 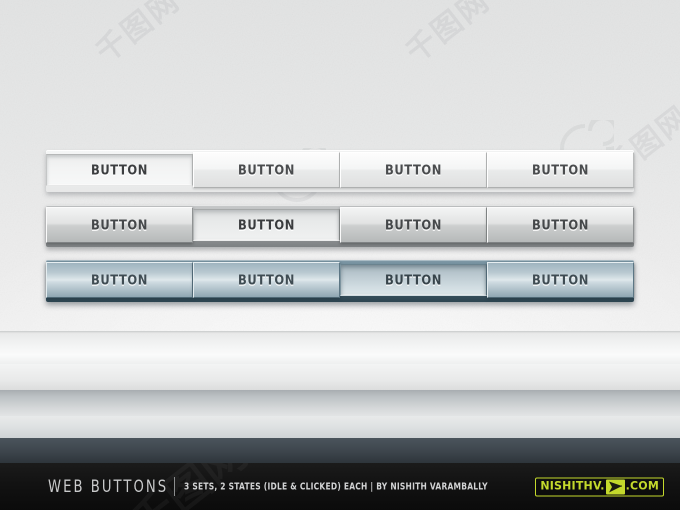 What do you see at coordinates (108, 486) in the screenshot?
I see `footer-title: WEB BUTTONS` at bounding box center [108, 486].